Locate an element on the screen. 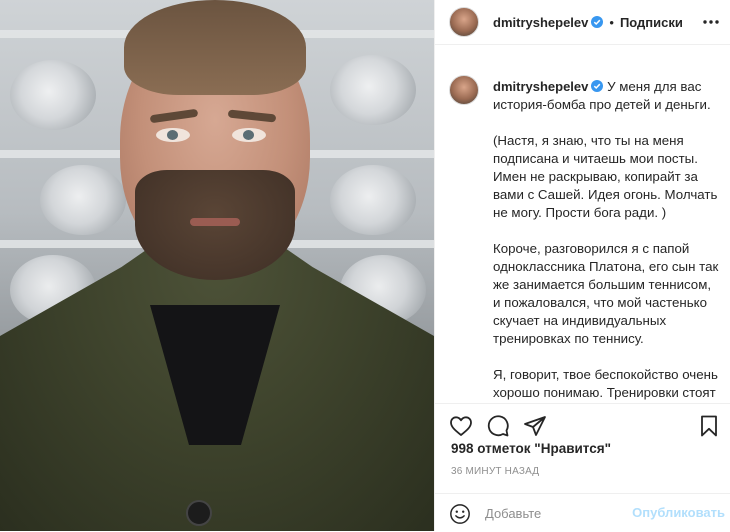 This screenshot has height=532, width=730. caption-avatar is located at coordinates (464, 90).